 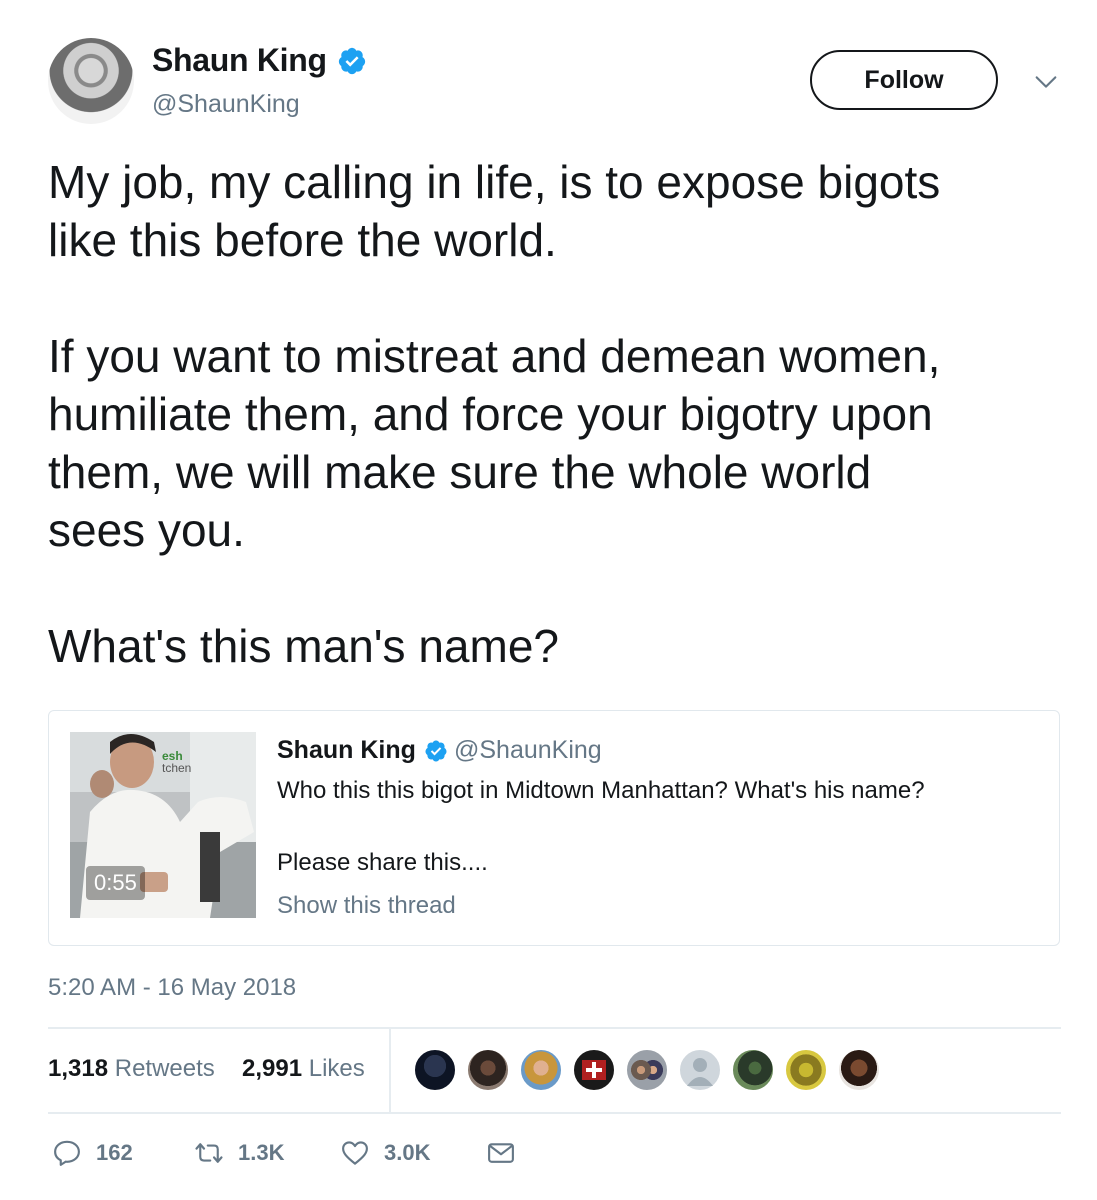 What do you see at coordinates (303, 646) in the screenshot?
I see `tweet-text-line: What's this man's name?` at bounding box center [303, 646].